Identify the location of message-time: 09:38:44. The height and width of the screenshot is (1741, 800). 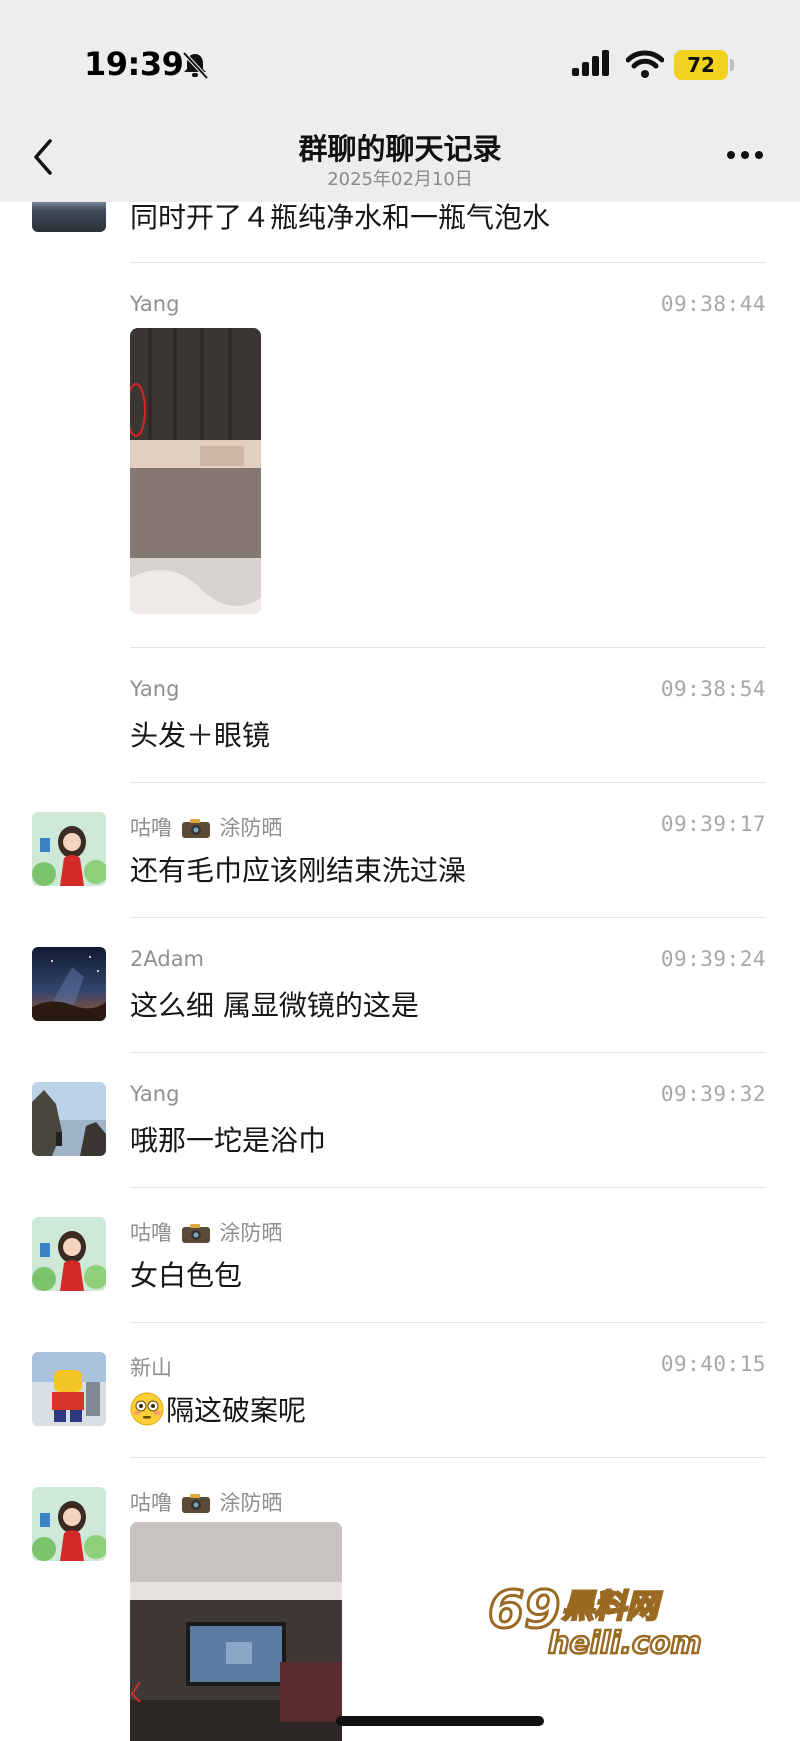
(713, 304).